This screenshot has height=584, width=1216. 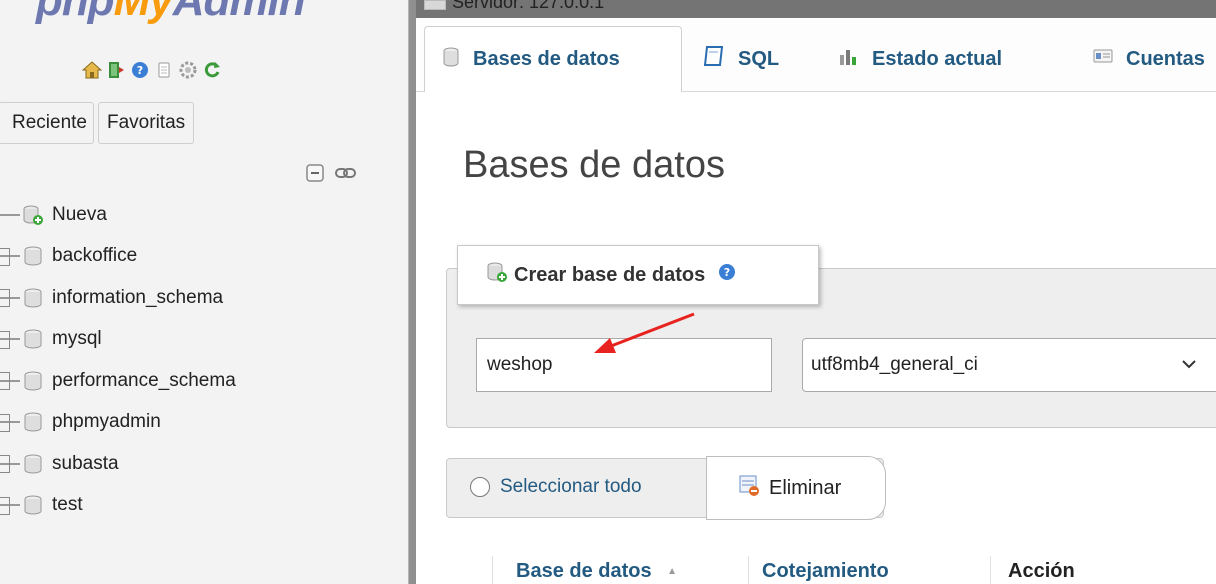 What do you see at coordinates (152, 70) in the screenshot?
I see `toolbar-icons: ?` at bounding box center [152, 70].